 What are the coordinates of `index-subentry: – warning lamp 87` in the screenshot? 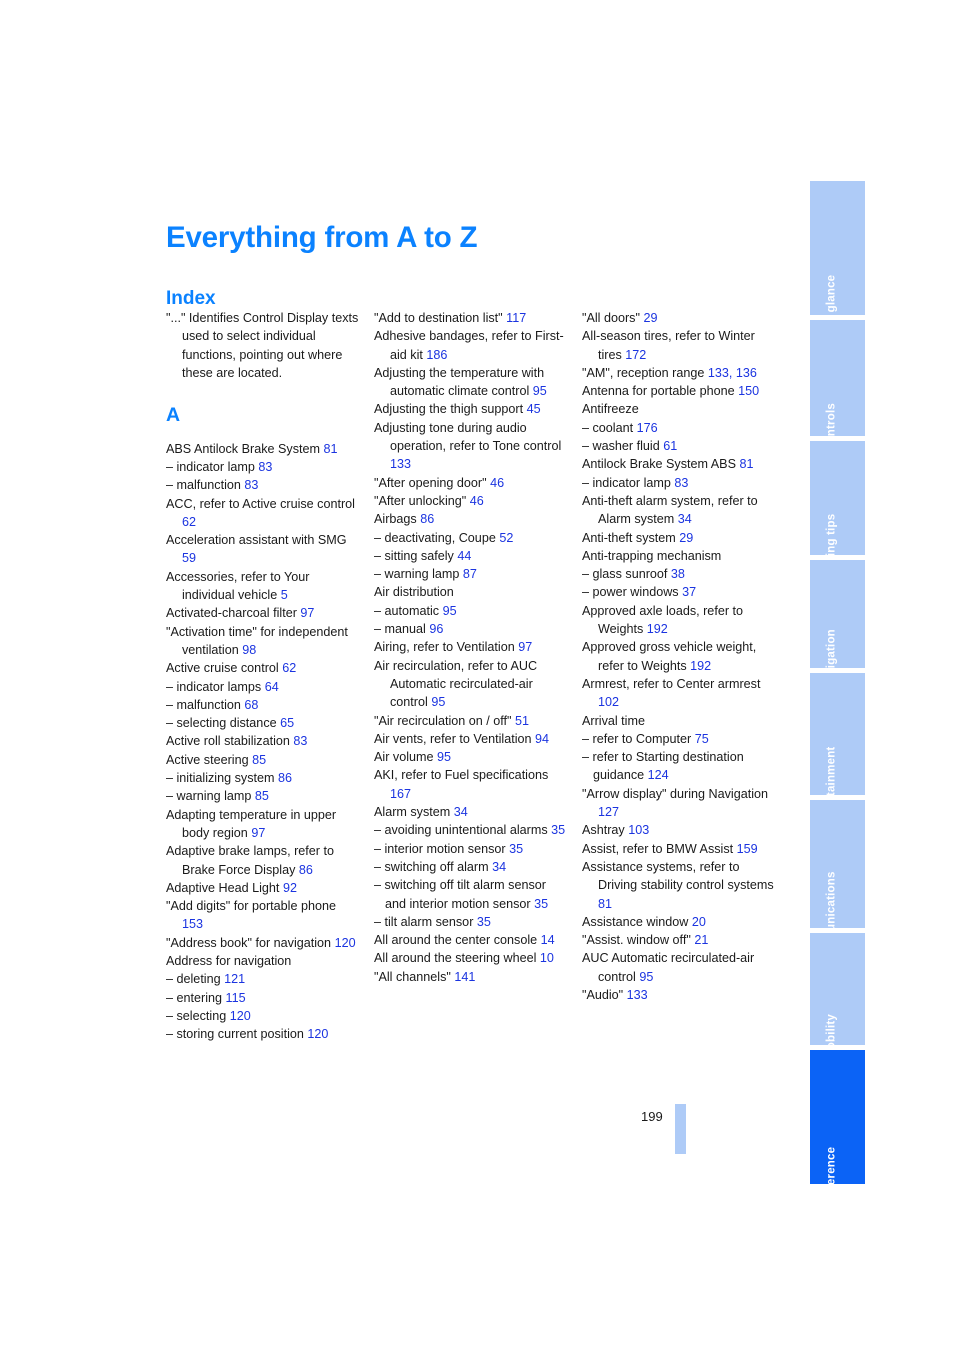 It's located at (471, 574).